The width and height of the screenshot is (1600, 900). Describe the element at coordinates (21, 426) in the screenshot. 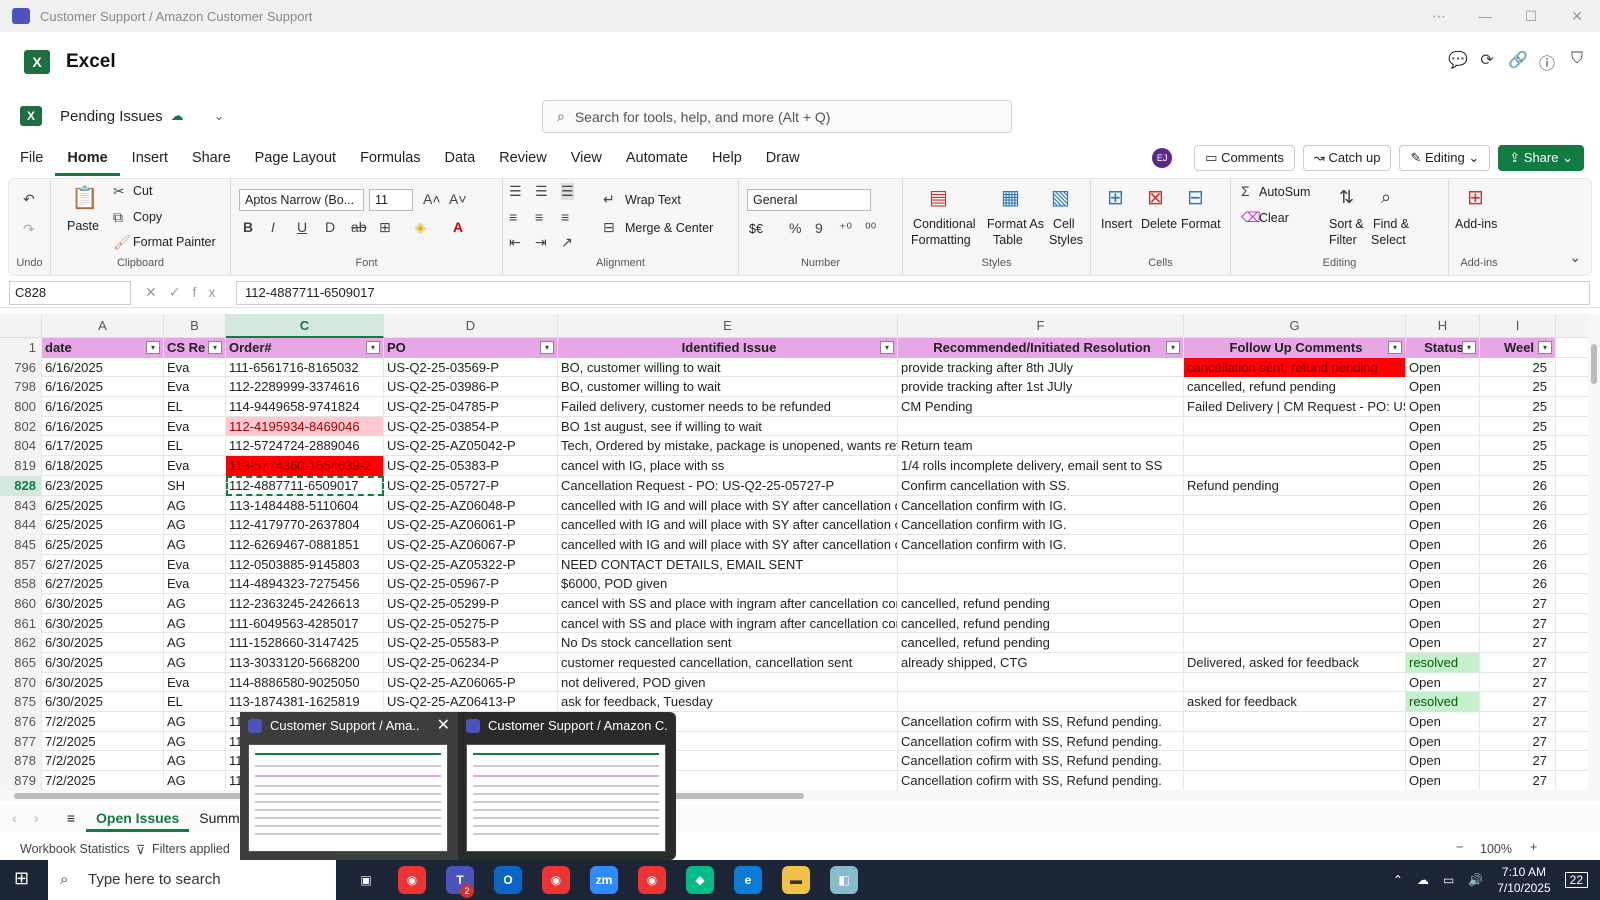

I see `row-number: 802` at that location.